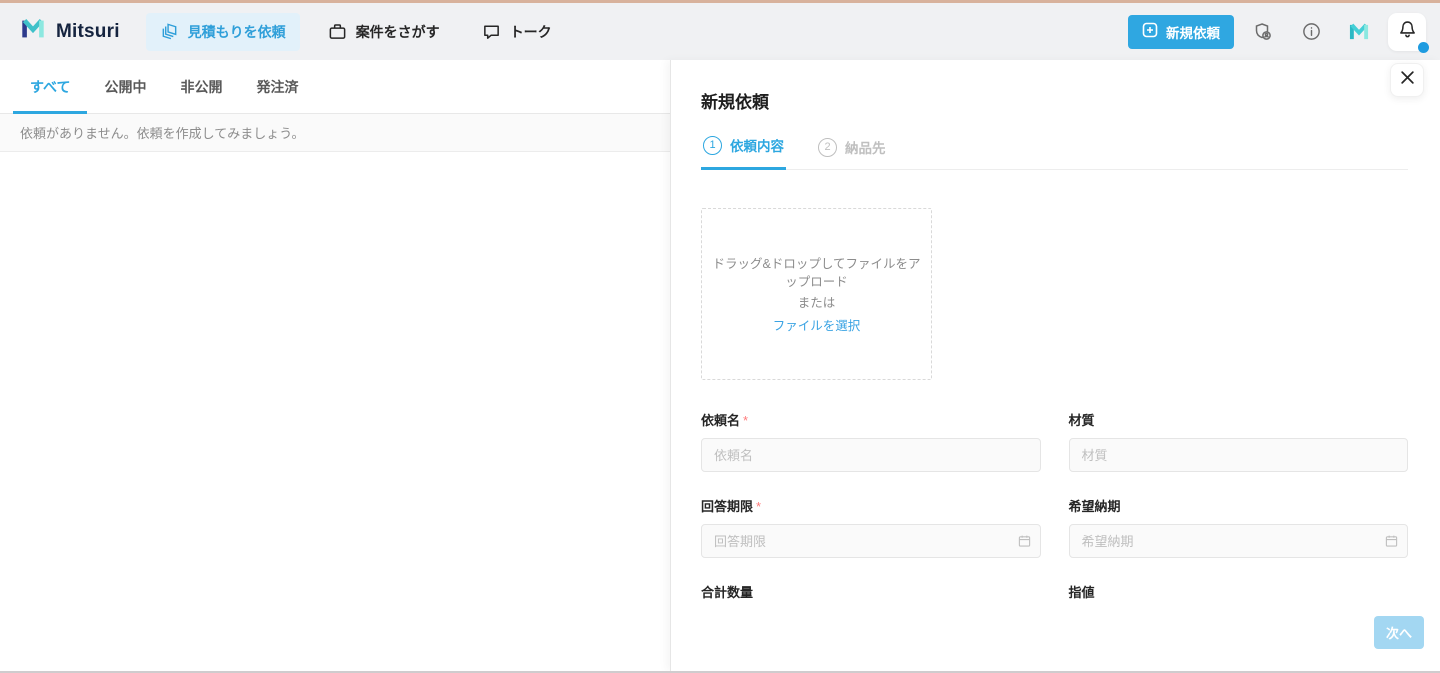  I want to click on nav-item-label: 案件をさがす, so click(397, 31).